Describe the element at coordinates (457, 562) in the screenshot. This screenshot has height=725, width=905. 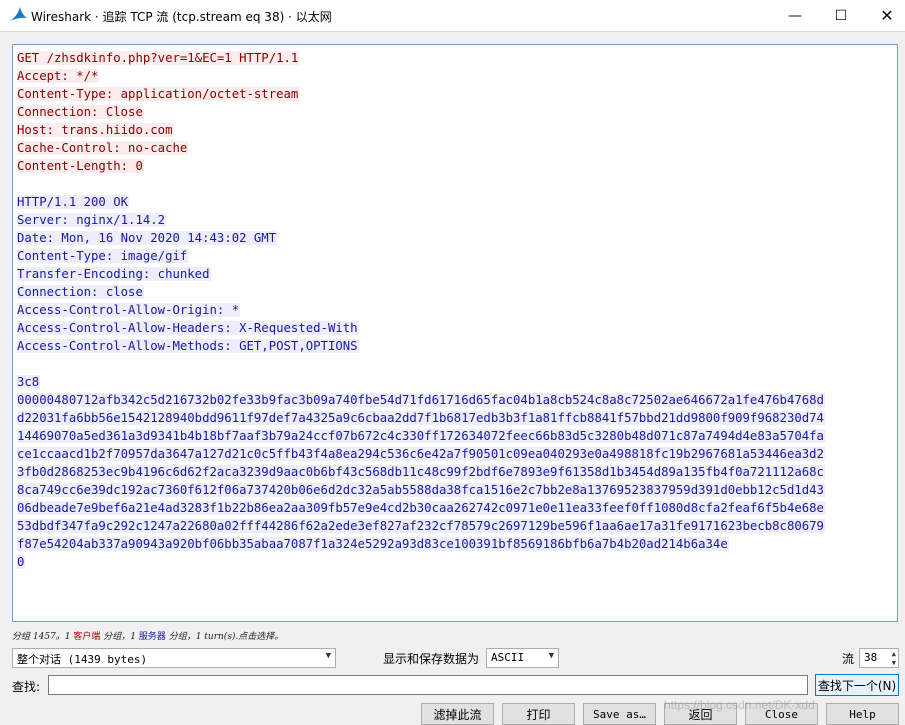
I see `server-line: 0` at that location.